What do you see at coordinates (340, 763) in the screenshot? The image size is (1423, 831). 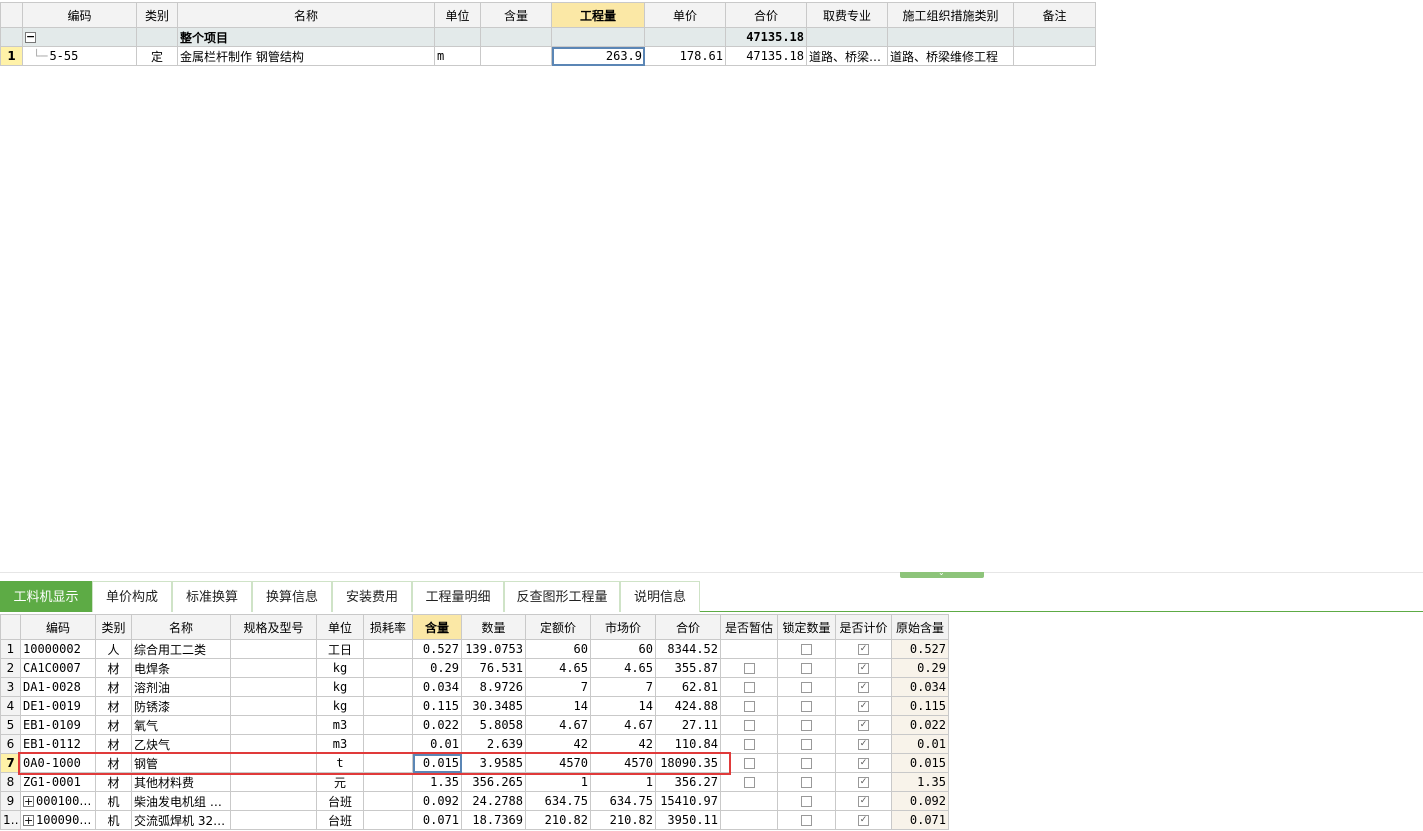 I see `resource-unit: t` at bounding box center [340, 763].